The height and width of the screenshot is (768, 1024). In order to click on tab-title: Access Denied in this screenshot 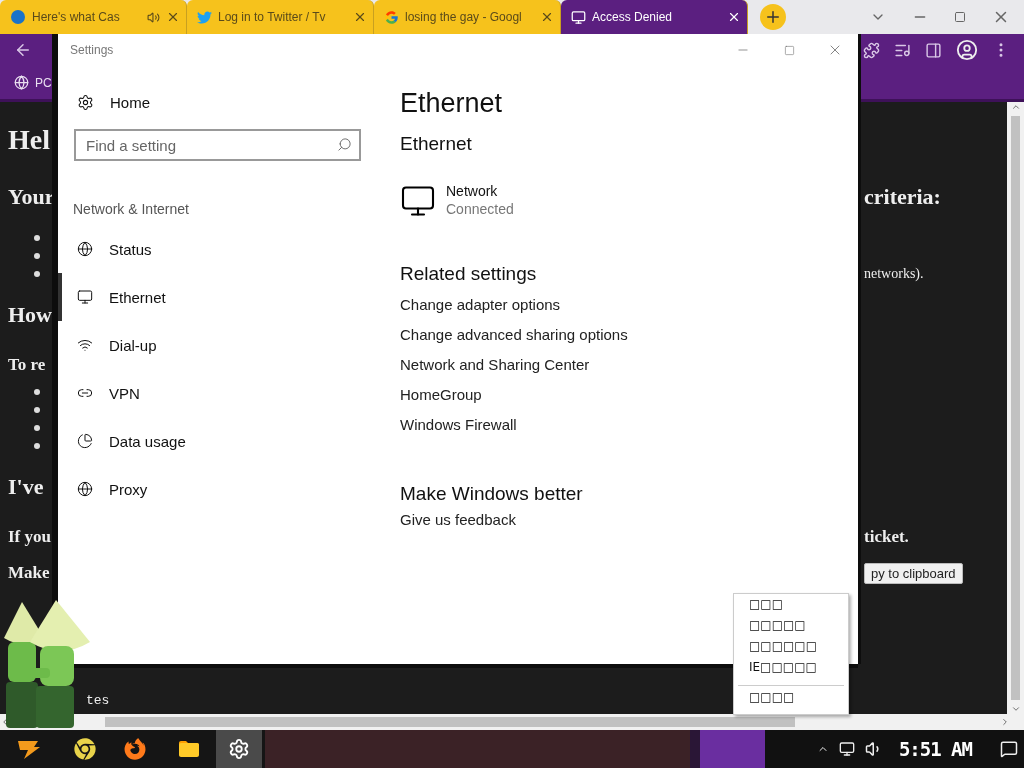, I will do `click(633, 17)`.